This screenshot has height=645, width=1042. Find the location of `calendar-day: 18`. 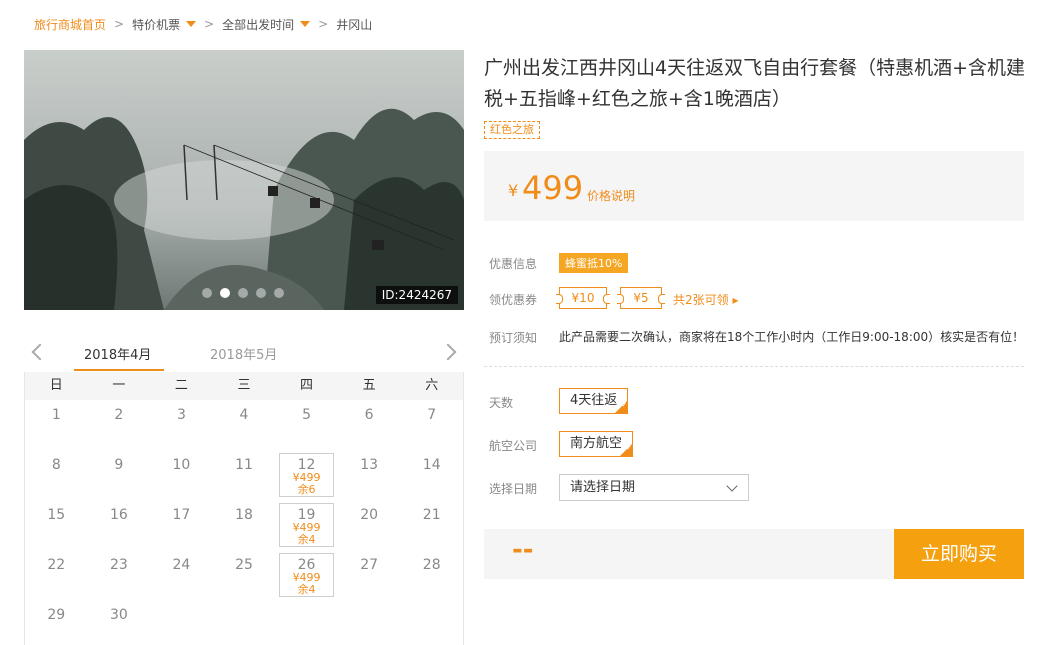

calendar-day: 18 is located at coordinates (244, 525).